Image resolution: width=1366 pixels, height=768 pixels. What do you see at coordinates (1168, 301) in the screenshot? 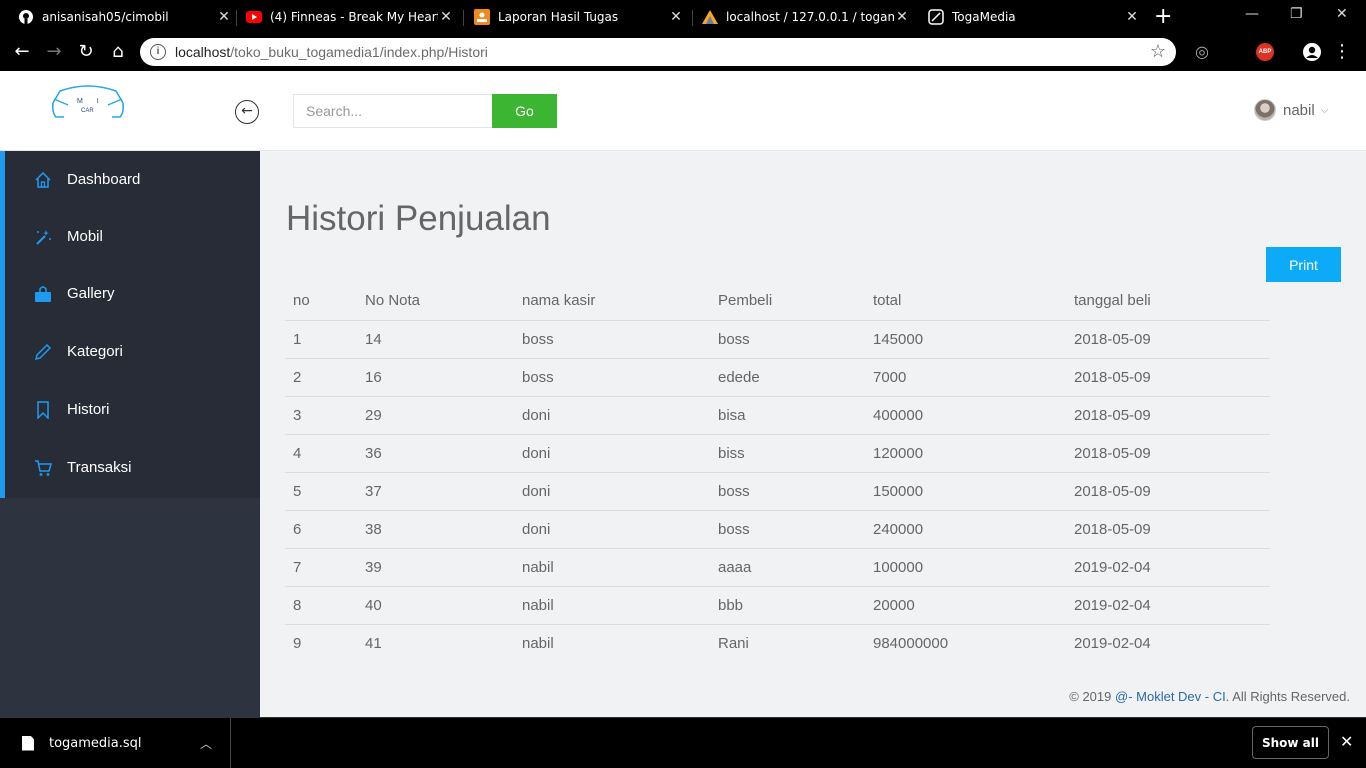
I see `column-header: tanggal beli` at bounding box center [1168, 301].